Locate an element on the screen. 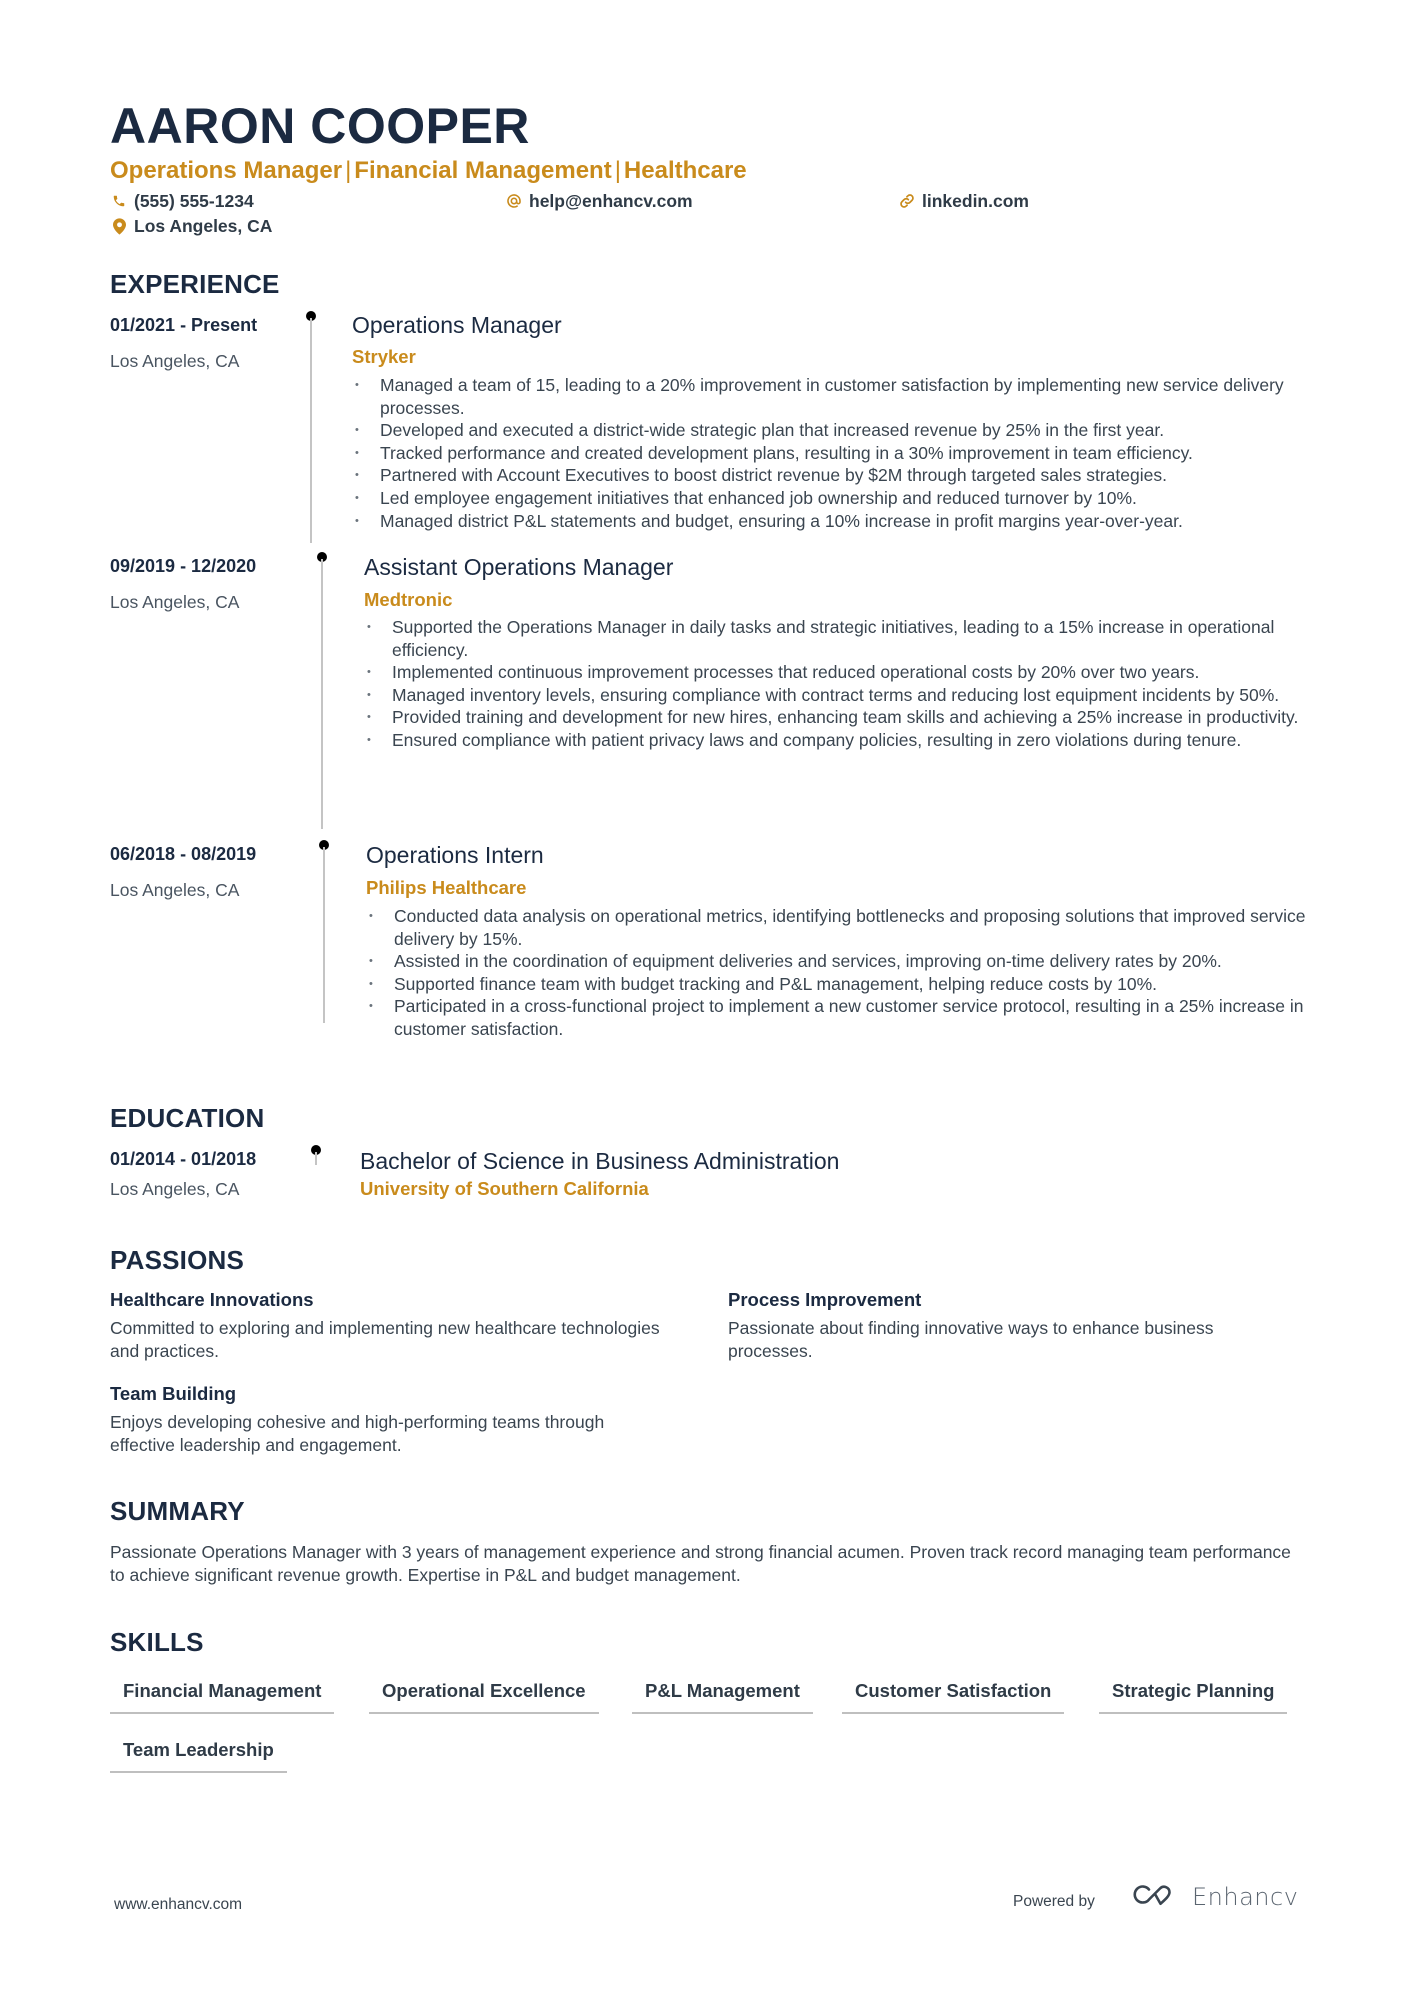 The width and height of the screenshot is (1410, 1995). passions-heading: PASSIONS is located at coordinates (177, 1260).